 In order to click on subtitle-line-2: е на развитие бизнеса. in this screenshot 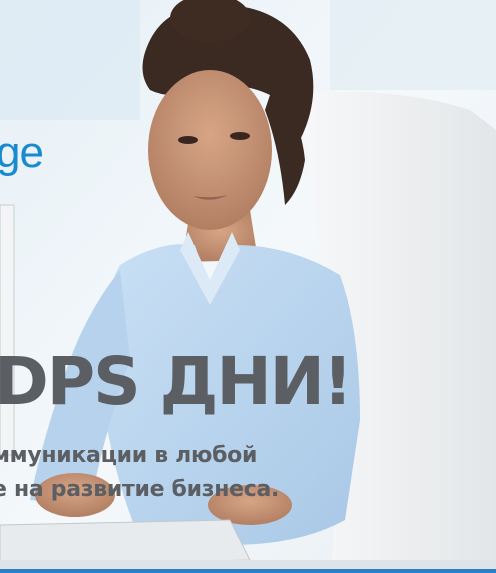, I will do `click(140, 489)`.